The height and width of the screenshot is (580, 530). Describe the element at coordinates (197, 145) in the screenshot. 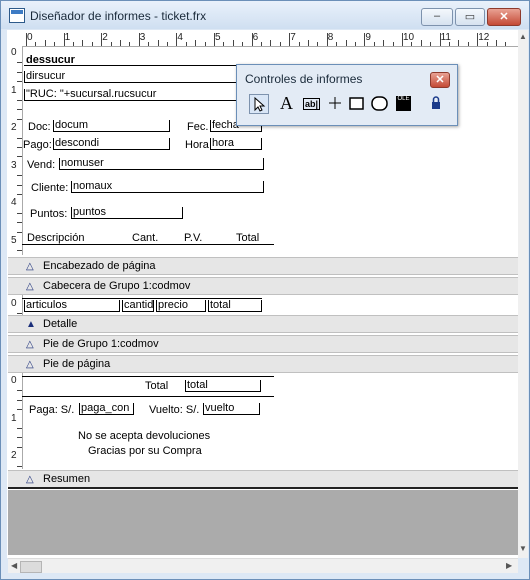

I see `label-hora: Hora` at that location.